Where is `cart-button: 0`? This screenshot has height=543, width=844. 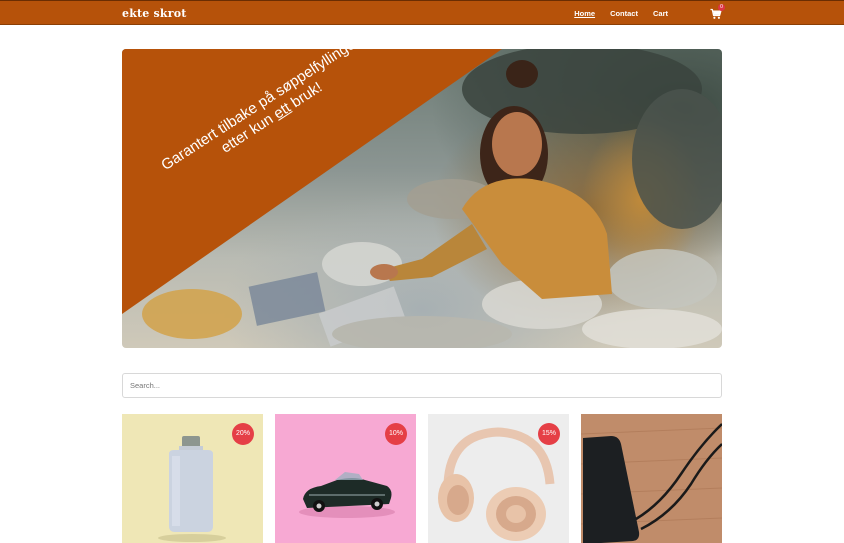 cart-button: 0 is located at coordinates (717, 11).